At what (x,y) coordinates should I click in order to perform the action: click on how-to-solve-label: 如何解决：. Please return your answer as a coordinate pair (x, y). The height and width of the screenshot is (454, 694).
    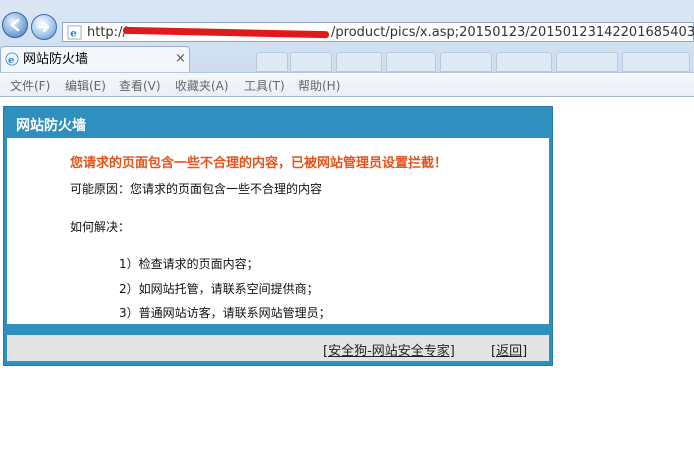
    Looking at the image, I should click on (100, 227).